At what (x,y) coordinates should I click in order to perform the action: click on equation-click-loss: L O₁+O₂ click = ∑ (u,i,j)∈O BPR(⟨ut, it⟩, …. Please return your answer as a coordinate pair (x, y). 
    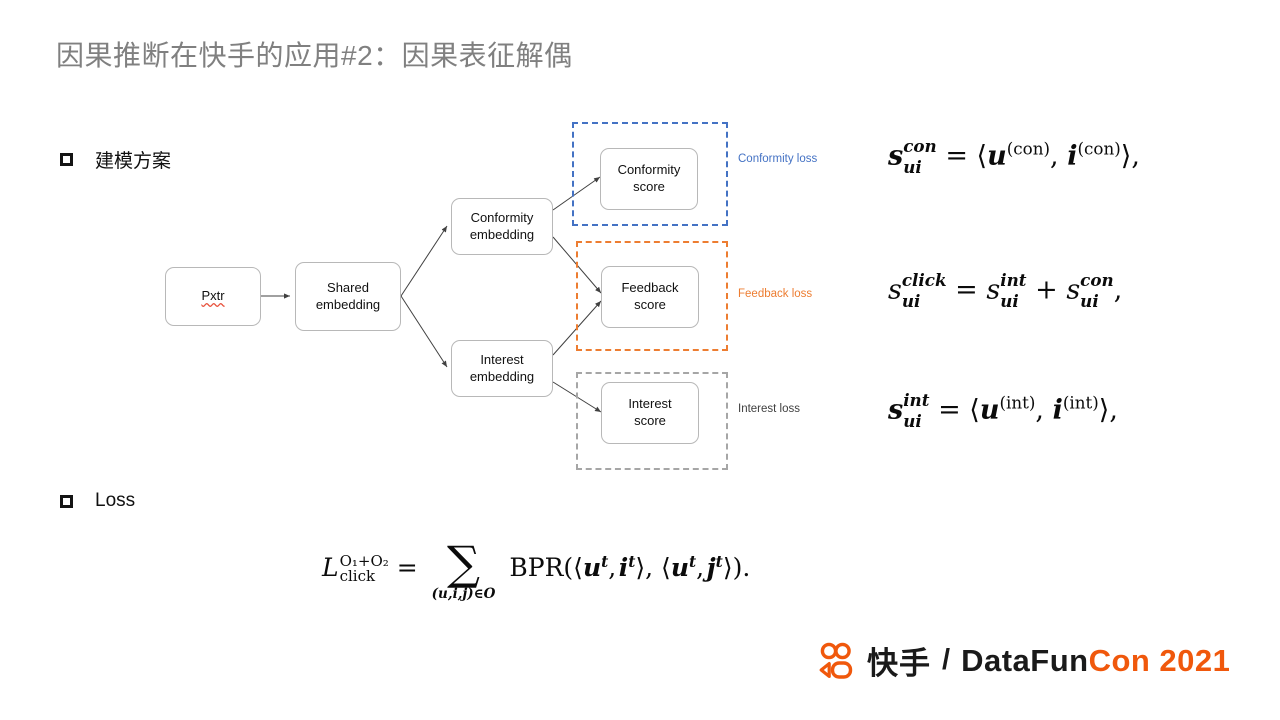
    Looking at the image, I should click on (536, 569).